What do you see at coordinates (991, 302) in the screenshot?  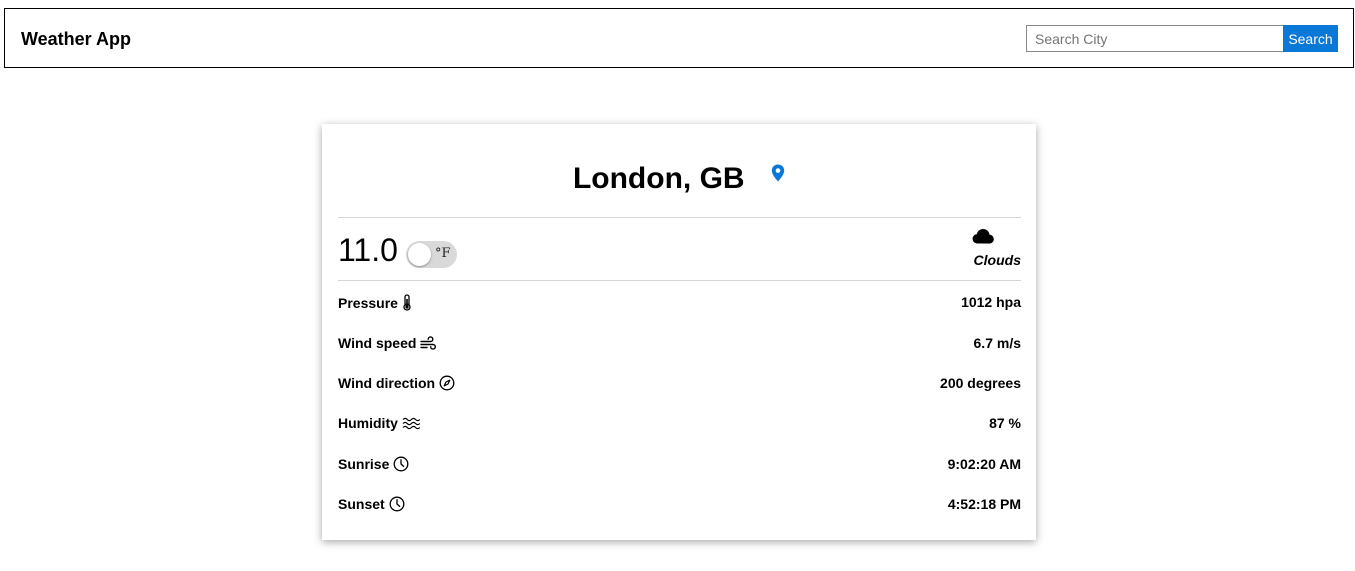 I see `detail-value-pressure: 1012 hpa` at bounding box center [991, 302].